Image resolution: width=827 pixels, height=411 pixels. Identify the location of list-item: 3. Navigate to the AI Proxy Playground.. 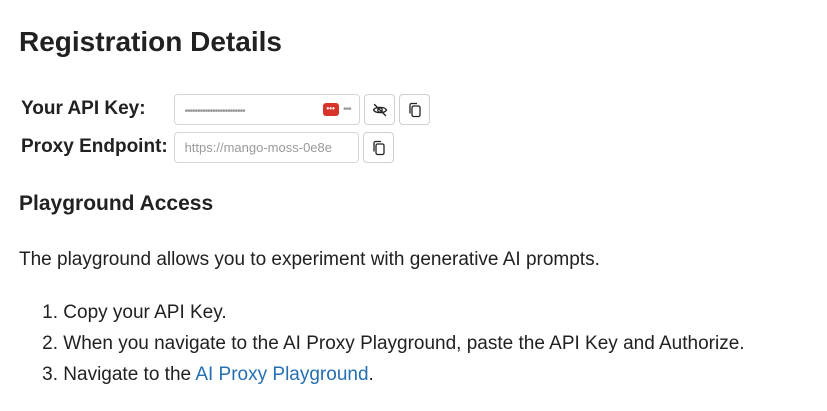
(382, 374).